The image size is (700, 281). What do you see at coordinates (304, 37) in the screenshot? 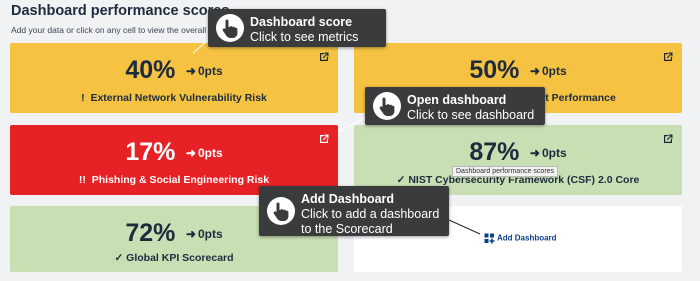
I see `callout-desc: Click to see metrics` at bounding box center [304, 37].